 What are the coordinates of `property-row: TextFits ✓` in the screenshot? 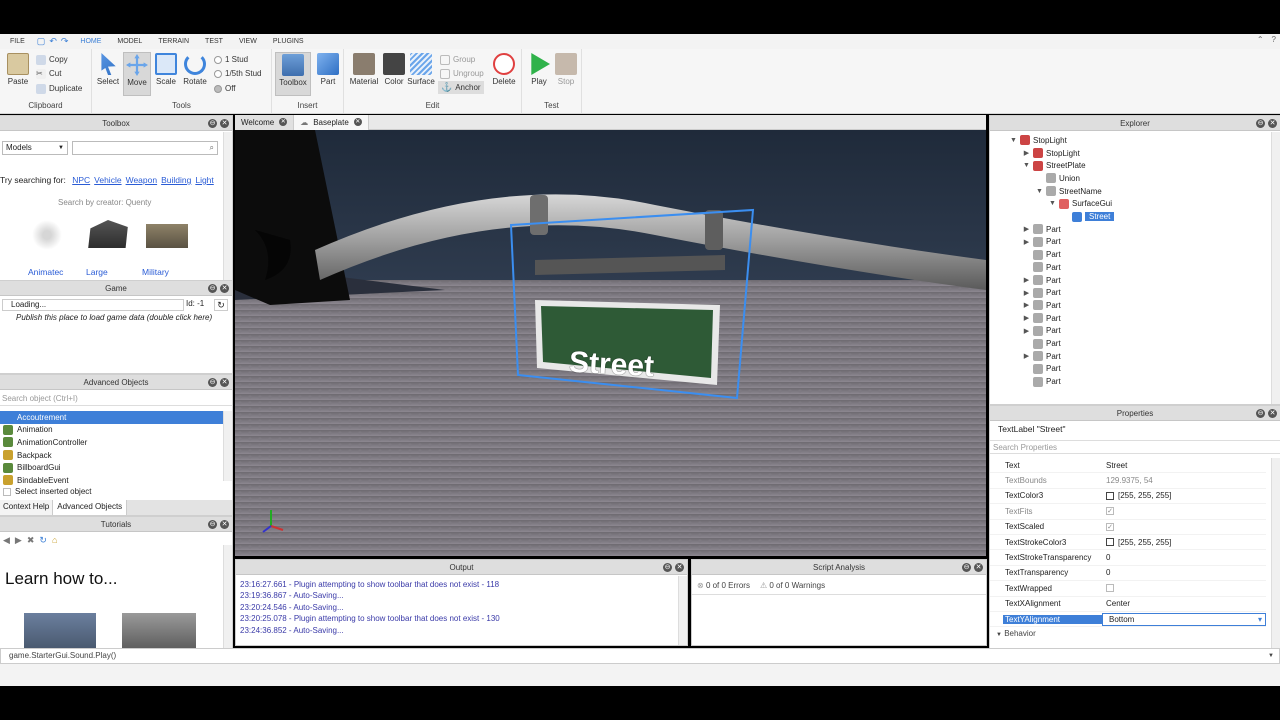 It's located at (1128, 512).